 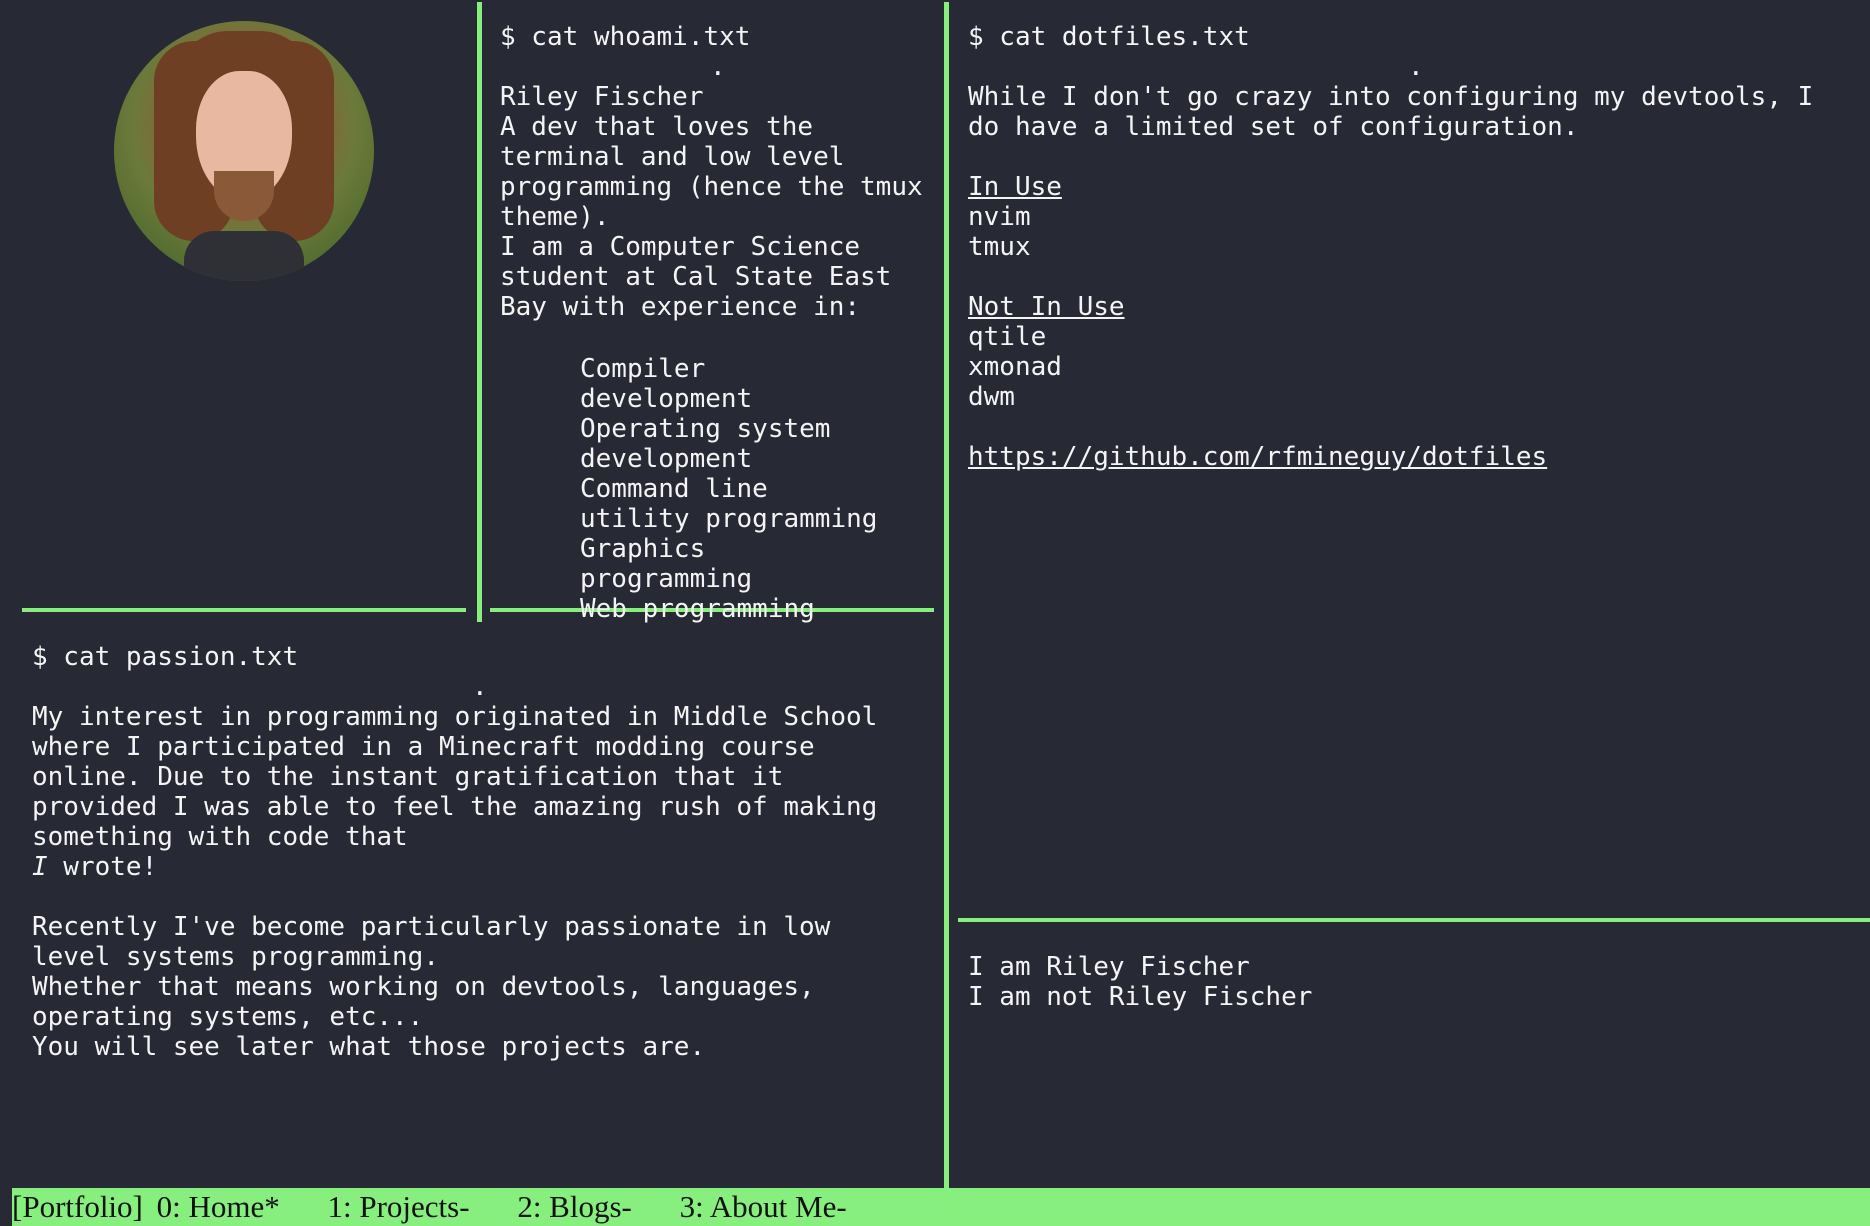 I want to click on pane-divider-horizontal-right, so click(x=1414, y=920).